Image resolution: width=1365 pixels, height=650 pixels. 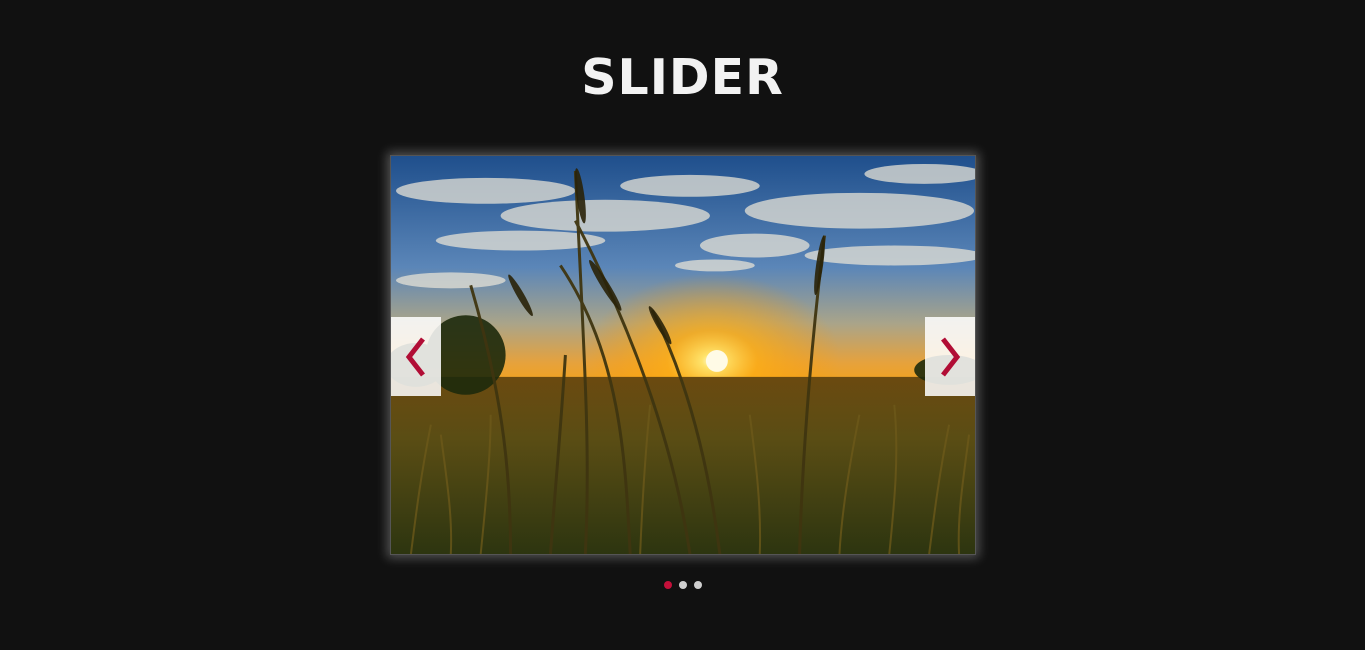 What do you see at coordinates (682, 77) in the screenshot?
I see `page-title: SLIDER` at bounding box center [682, 77].